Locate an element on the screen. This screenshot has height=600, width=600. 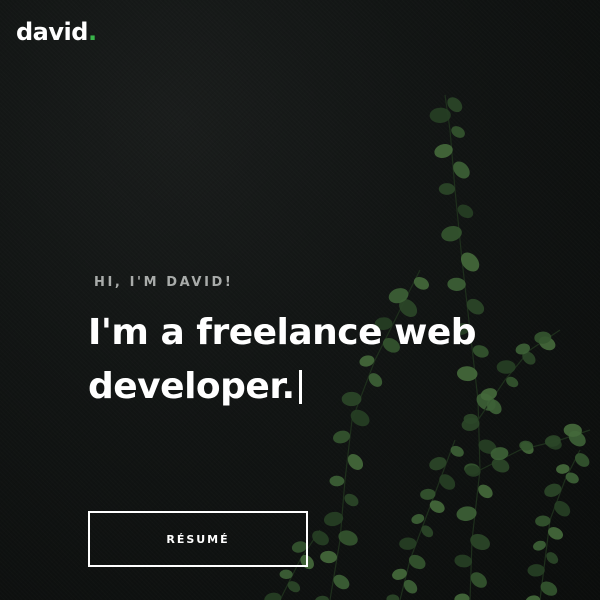
headline-text: I'm a freelance web developer. is located at coordinates (282, 359).